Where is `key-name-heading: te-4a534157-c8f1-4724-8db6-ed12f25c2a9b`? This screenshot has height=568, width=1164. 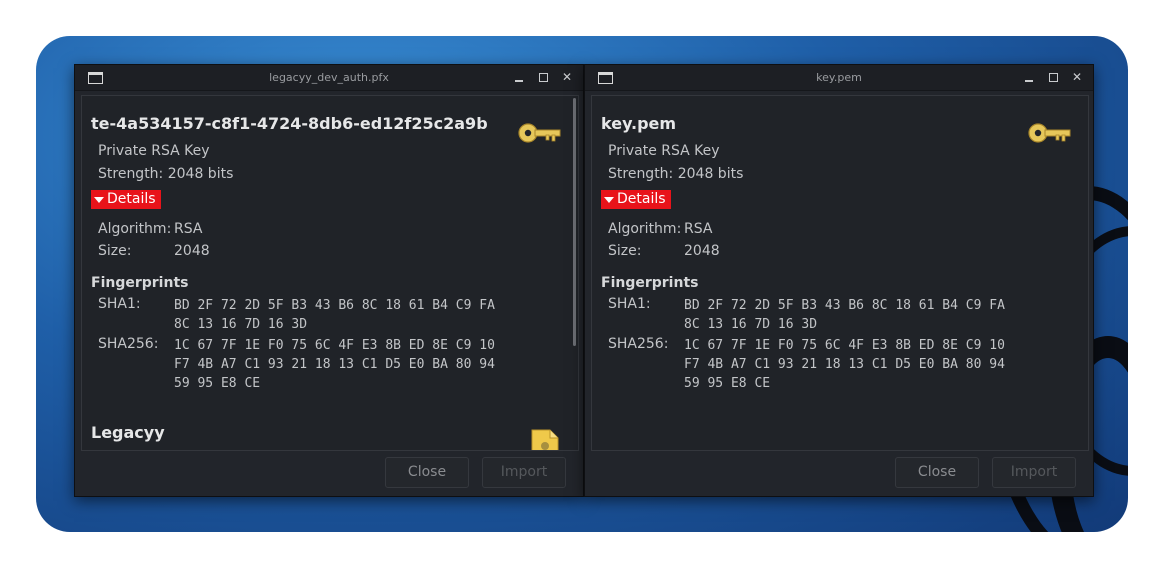
key-name-heading: te-4a534157-c8f1-4724-8db6-ed12f25c2a9b is located at coordinates (289, 123).